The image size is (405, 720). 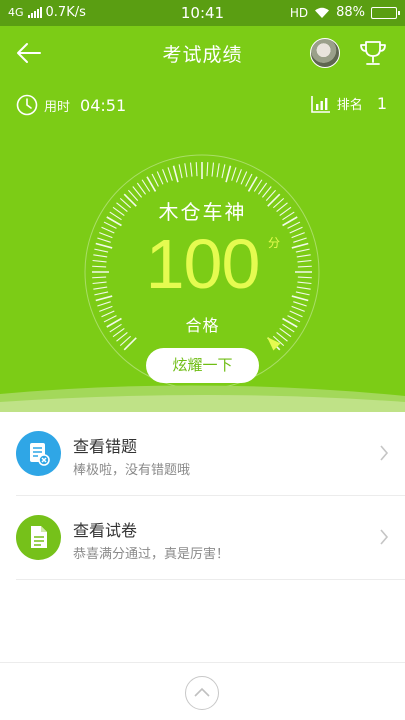 I want to click on time-stat: 用时 04:51, so click(x=71, y=105).